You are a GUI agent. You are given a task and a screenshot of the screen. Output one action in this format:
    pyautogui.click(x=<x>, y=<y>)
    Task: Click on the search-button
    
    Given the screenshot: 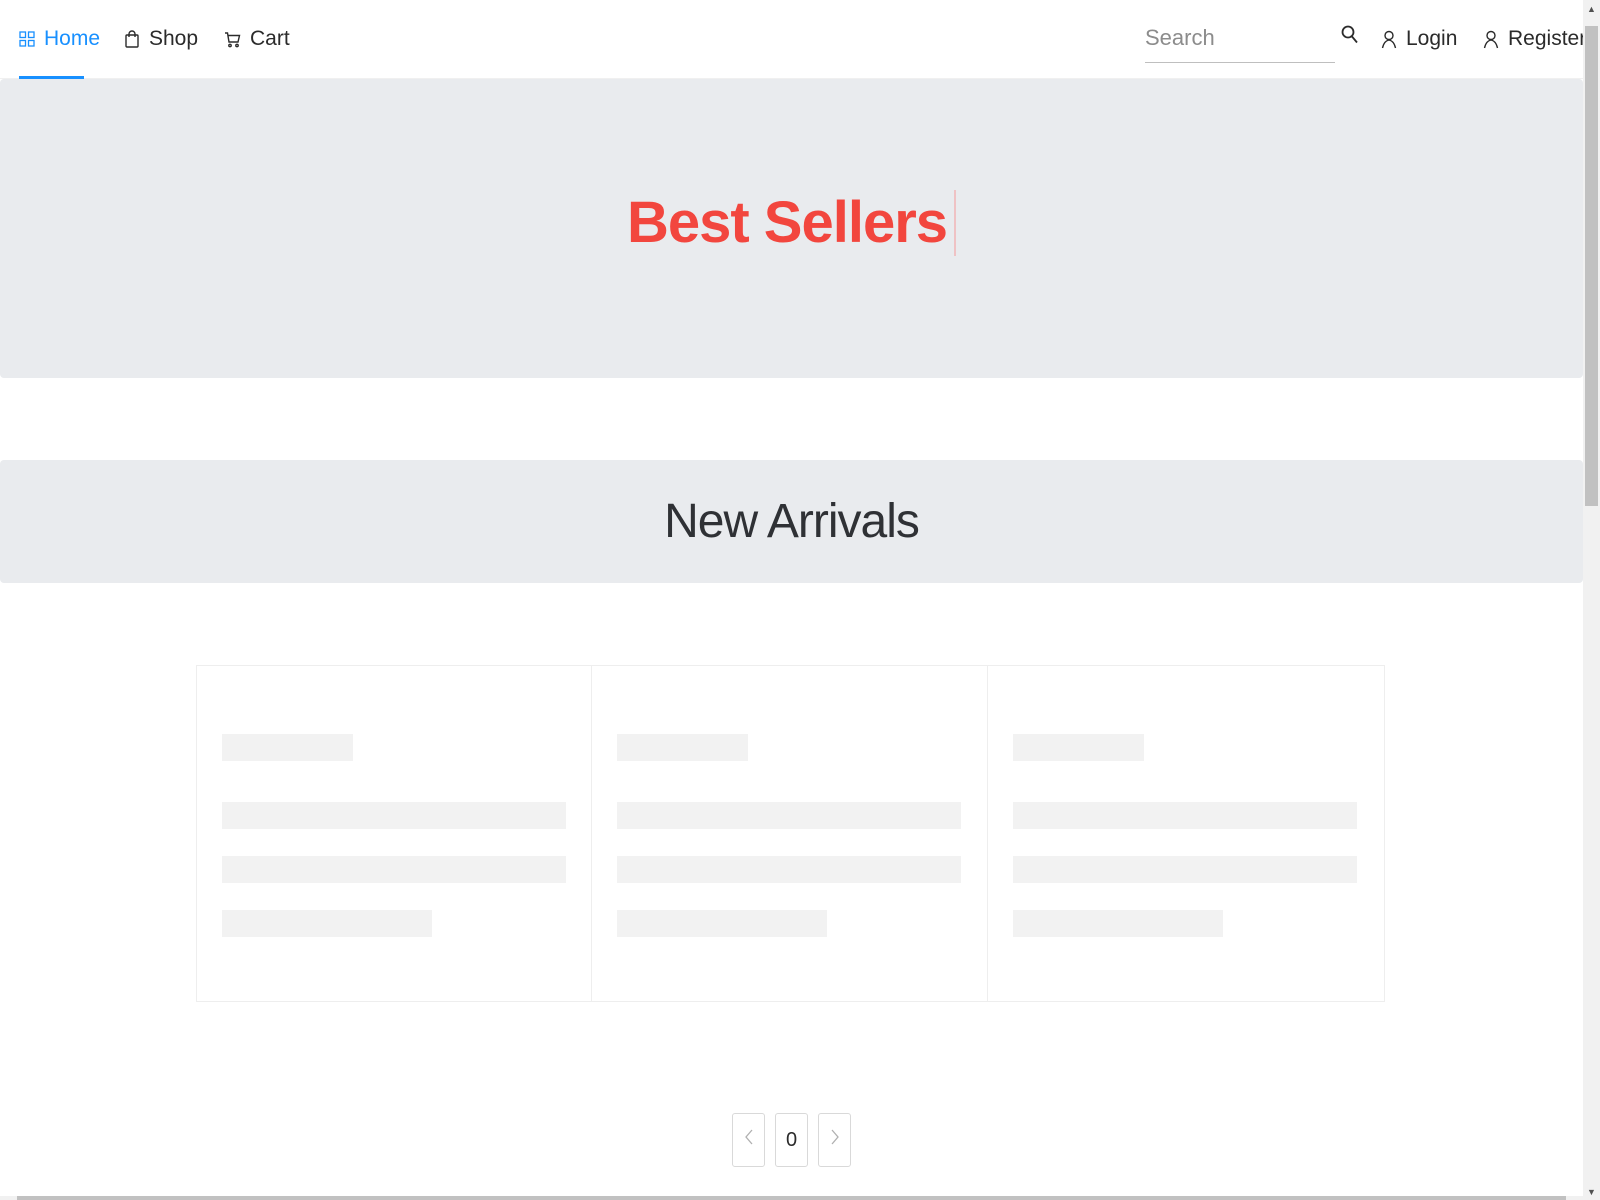 What is the action you would take?
    pyautogui.click(x=1350, y=37)
    